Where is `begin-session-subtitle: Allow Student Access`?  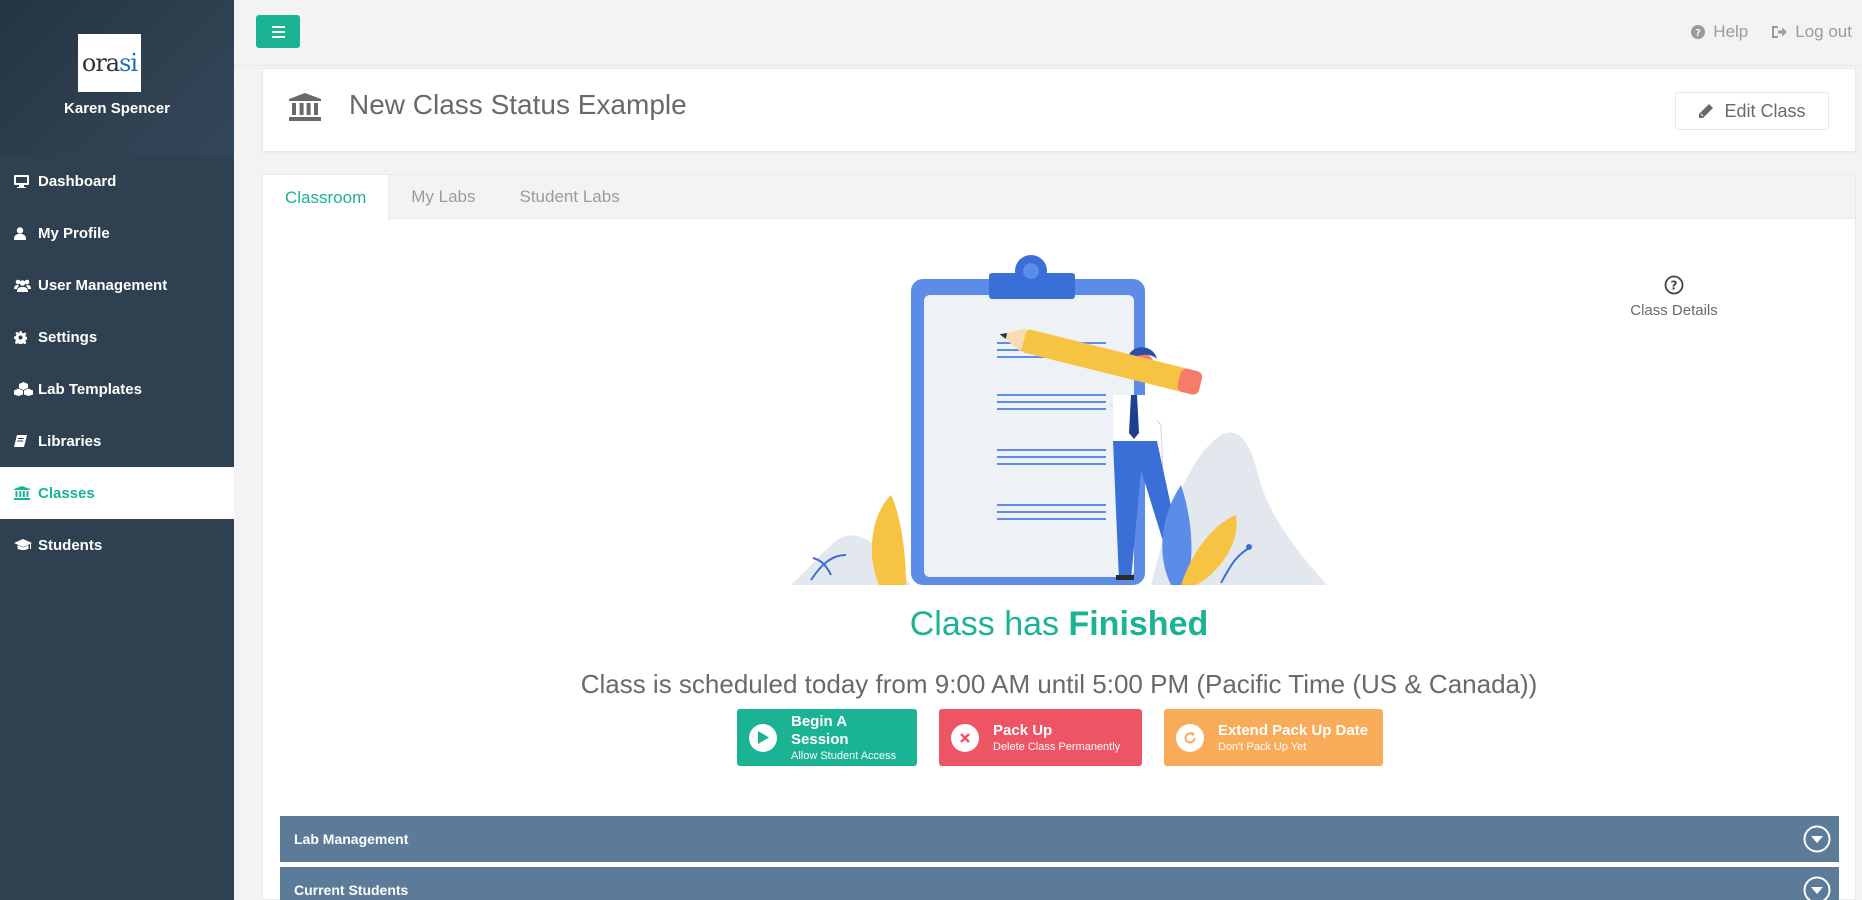 begin-session-subtitle: Allow Student Access is located at coordinates (844, 755).